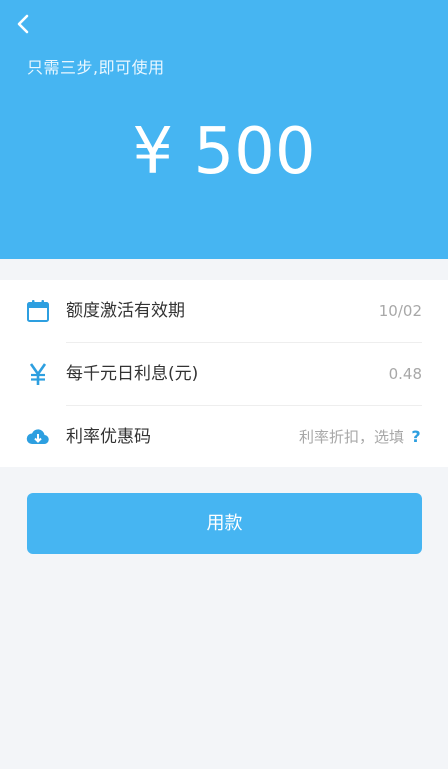 This screenshot has width=448, height=769. I want to click on row-label: 额度激活有效期, so click(125, 311).